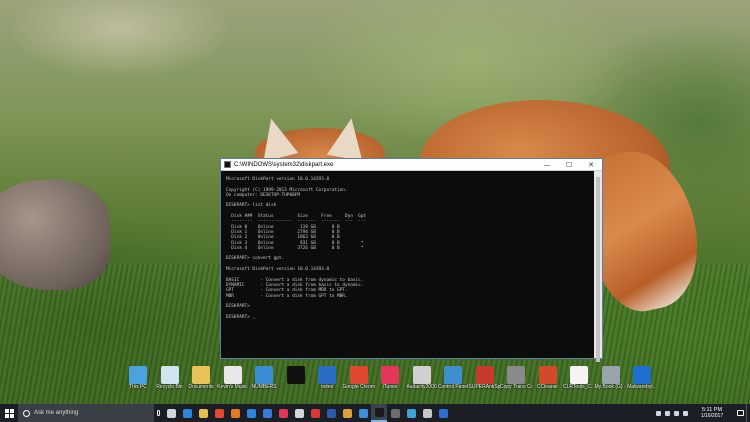 This screenshot has width=750, height=422. Describe the element at coordinates (264, 385) in the screenshot. I see `desktop-shortcut: NUMBERS` at that location.